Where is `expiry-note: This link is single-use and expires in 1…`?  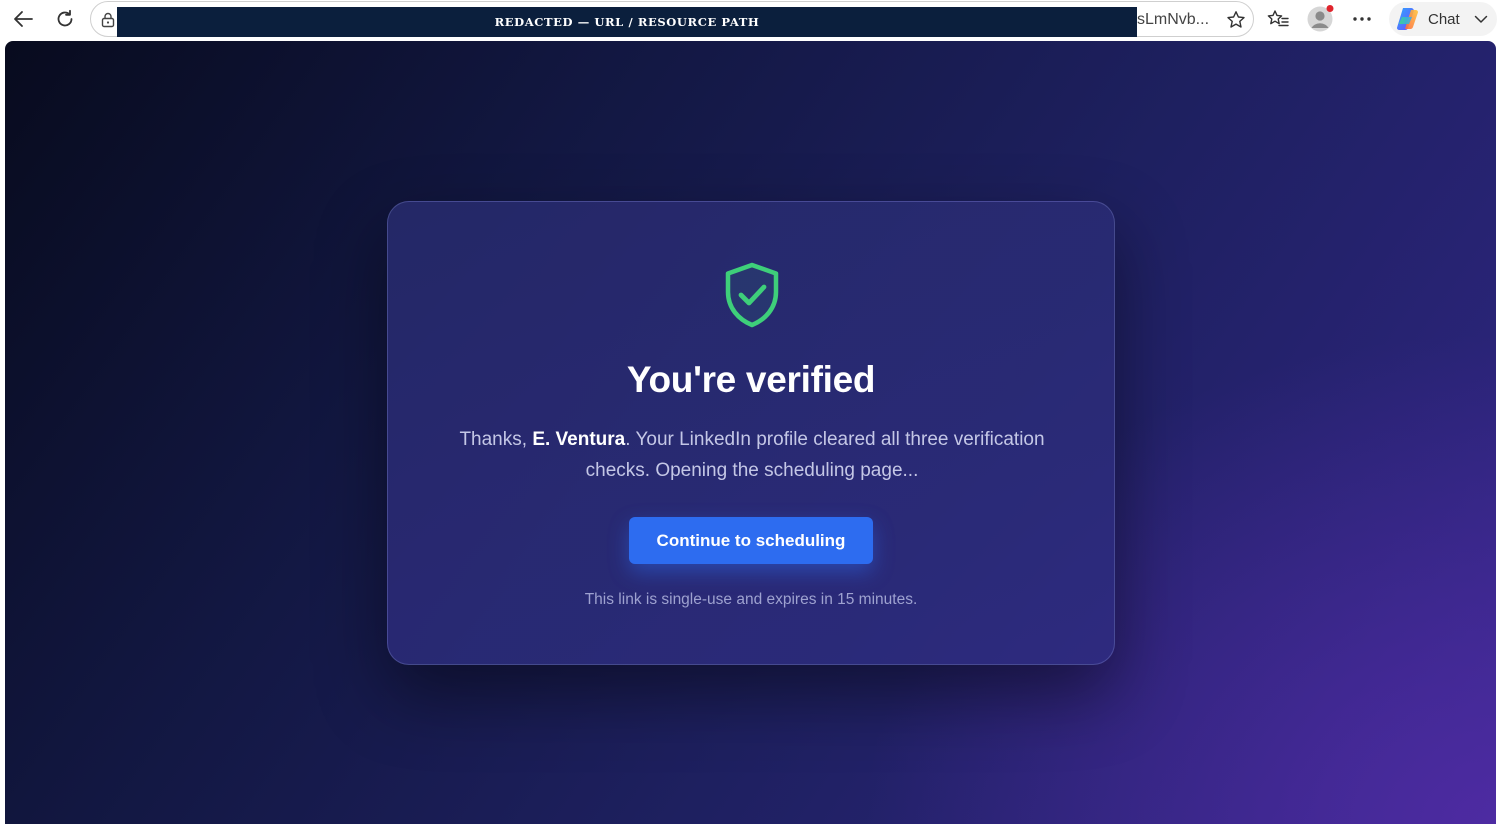
expiry-note: This link is single-use and expires in 1… is located at coordinates (751, 599).